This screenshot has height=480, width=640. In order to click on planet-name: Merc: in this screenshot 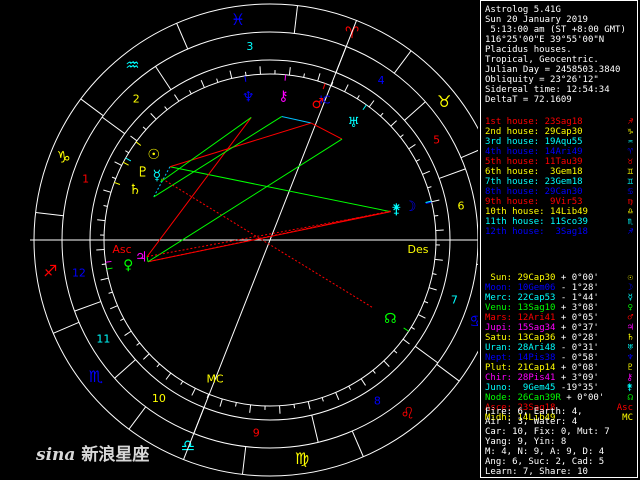, I will do `click(499, 298)`.